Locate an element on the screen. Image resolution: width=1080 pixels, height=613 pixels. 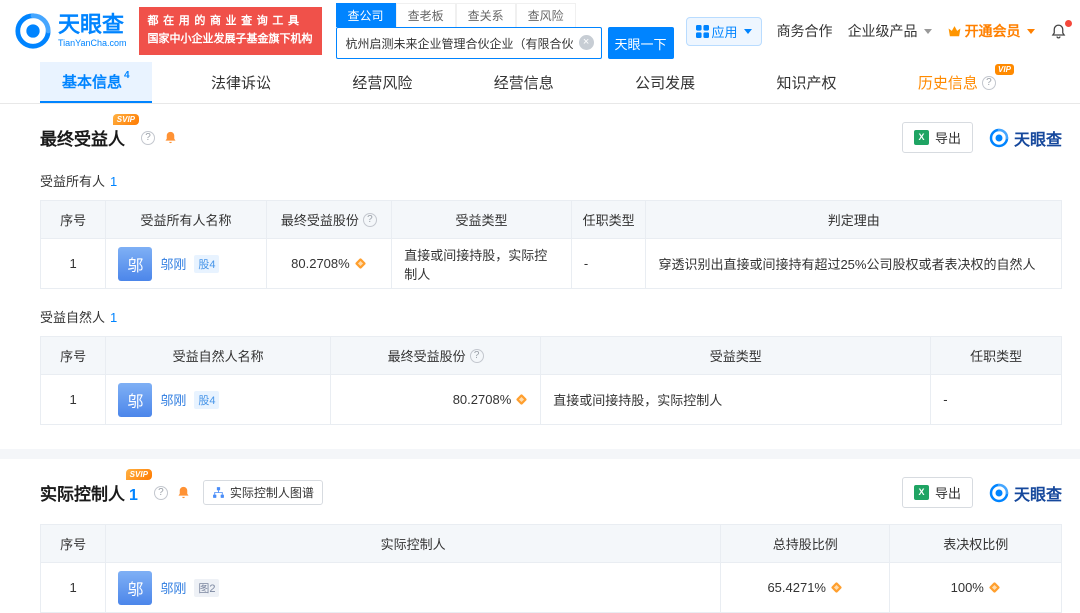
tab-label: 历史信息 is located at coordinates (947, 83).